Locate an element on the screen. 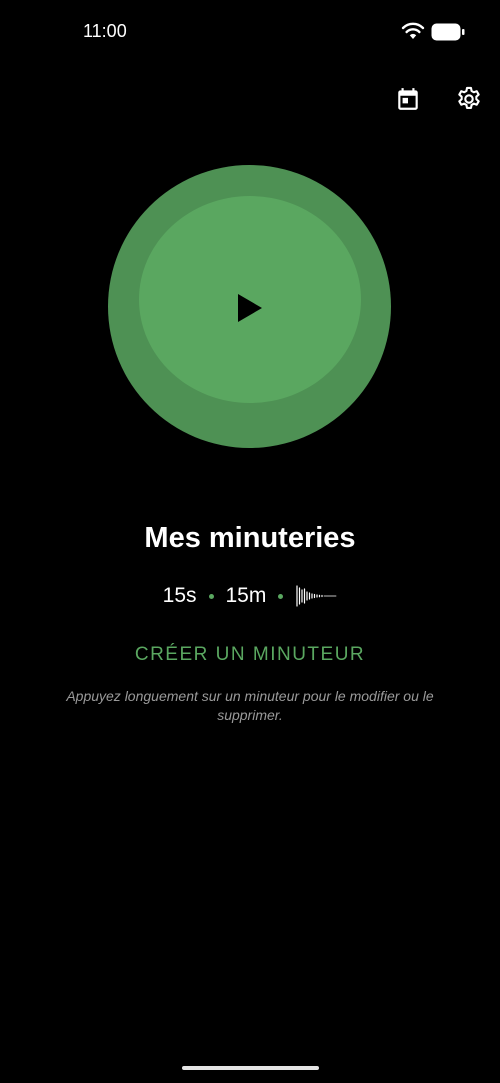  timer-button is located at coordinates (249, 306).